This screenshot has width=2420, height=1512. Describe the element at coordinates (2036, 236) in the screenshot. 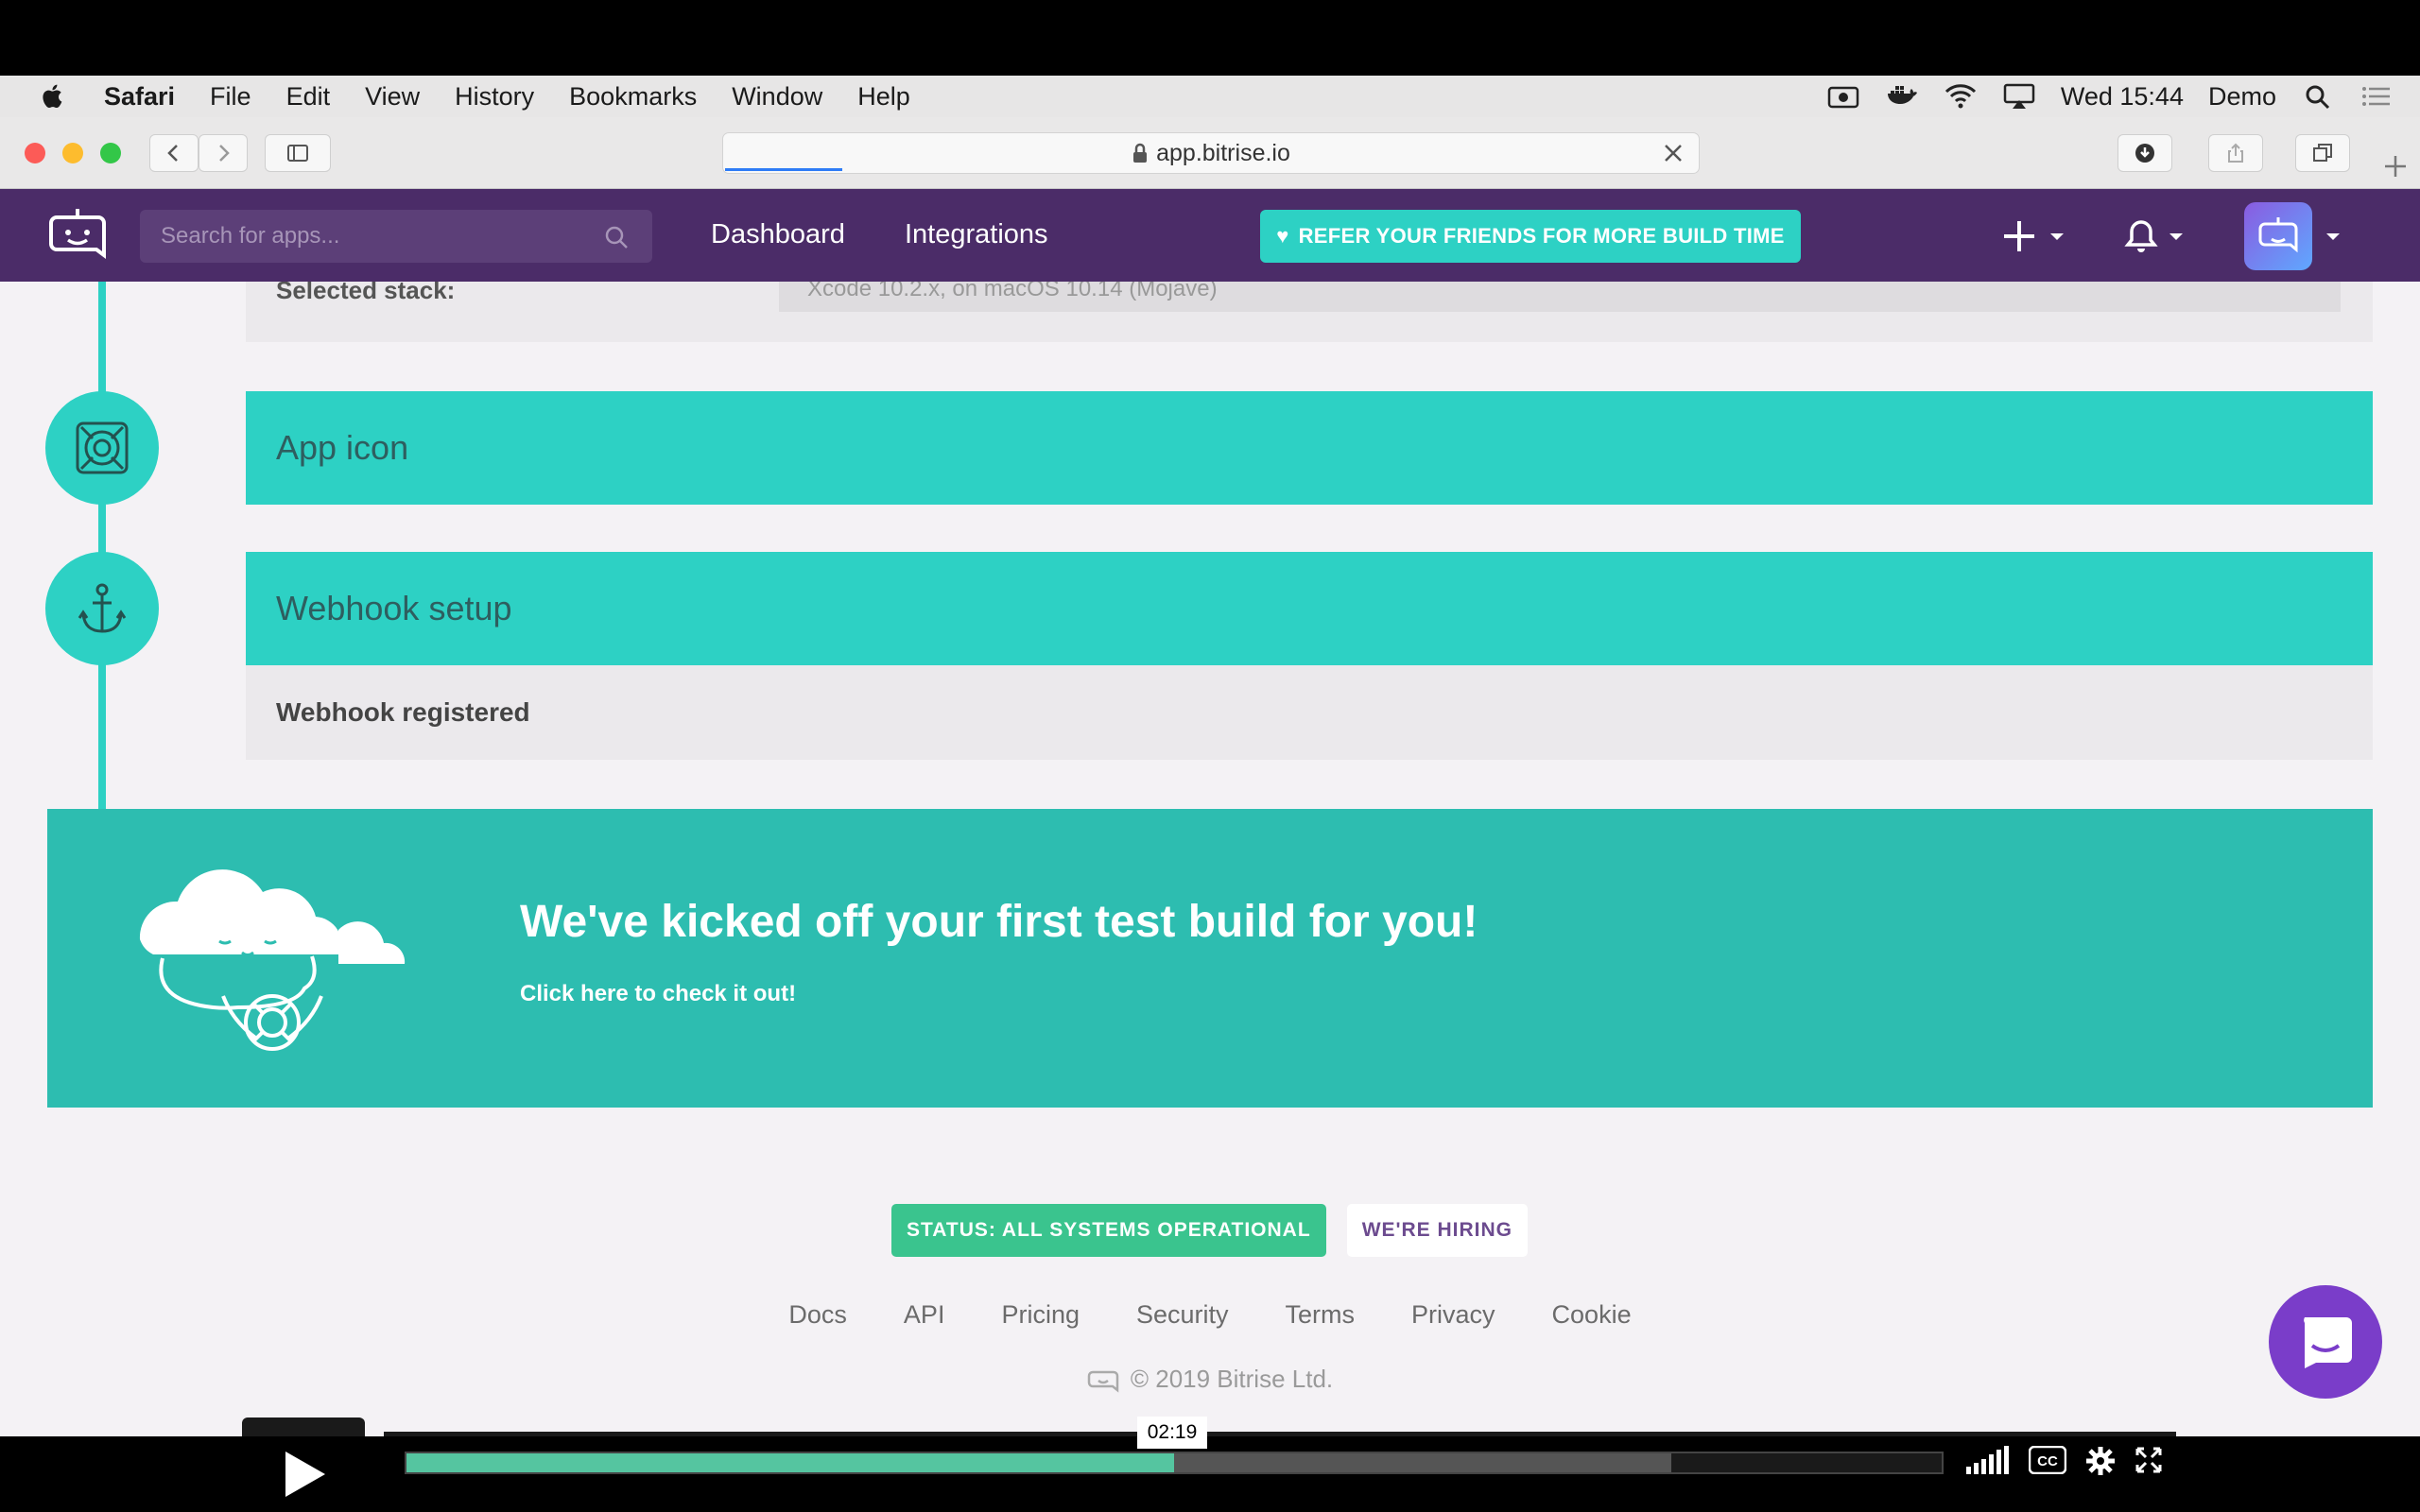

I see `add-menu-button` at that location.